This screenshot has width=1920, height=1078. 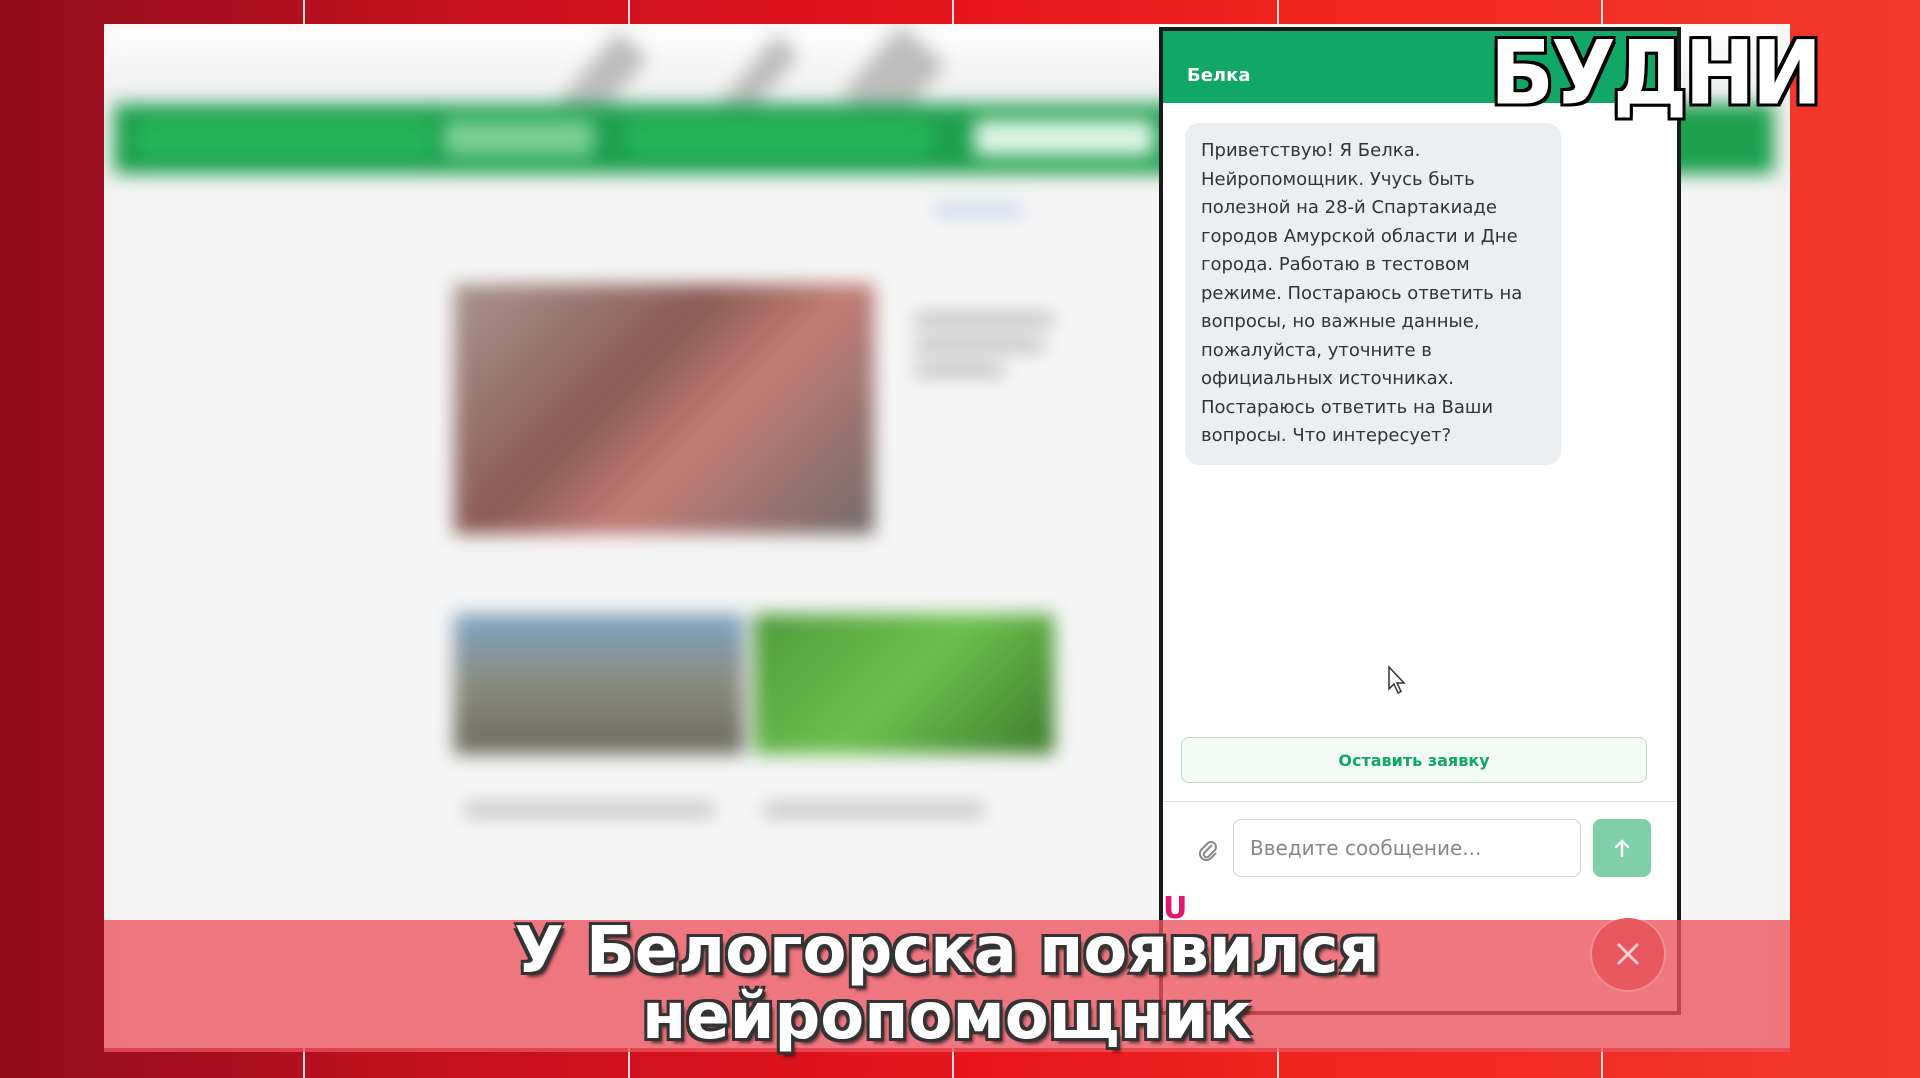 What do you see at coordinates (1656, 73) in the screenshot?
I see `program-logo: БУДНИ` at bounding box center [1656, 73].